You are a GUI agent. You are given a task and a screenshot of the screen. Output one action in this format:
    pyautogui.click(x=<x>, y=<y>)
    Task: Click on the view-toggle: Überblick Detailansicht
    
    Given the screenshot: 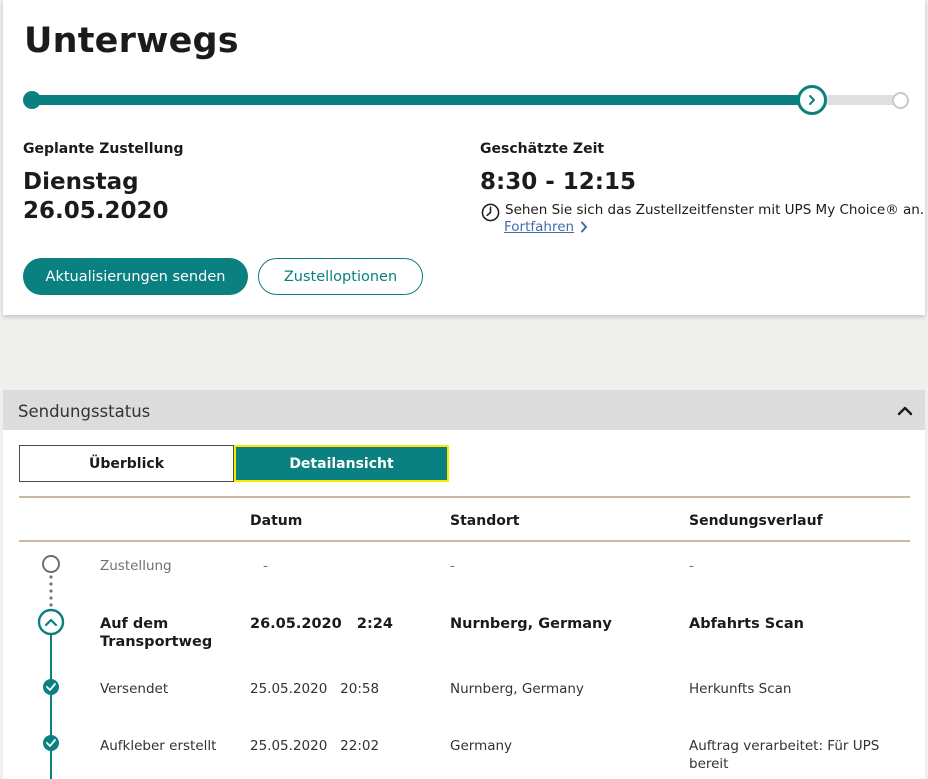 What is the action you would take?
    pyautogui.click(x=234, y=463)
    